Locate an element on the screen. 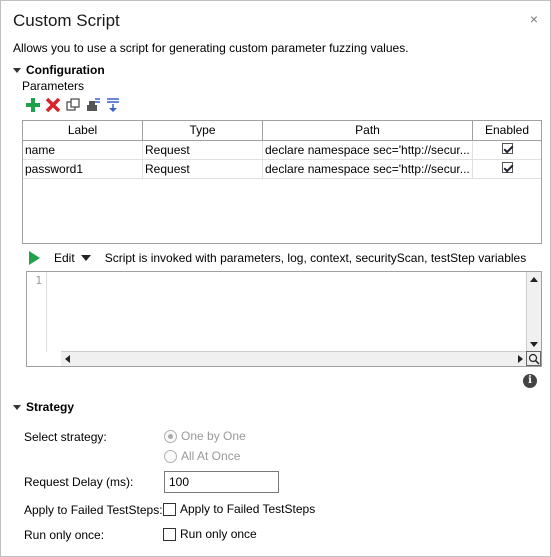 This screenshot has width=551, height=557. strategy-section-header: Strategy is located at coordinates (43, 407).